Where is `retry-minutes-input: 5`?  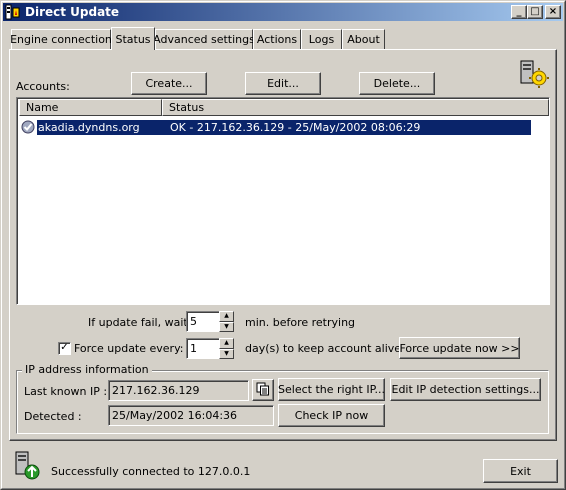
retry-minutes-input: 5 is located at coordinates (203, 321).